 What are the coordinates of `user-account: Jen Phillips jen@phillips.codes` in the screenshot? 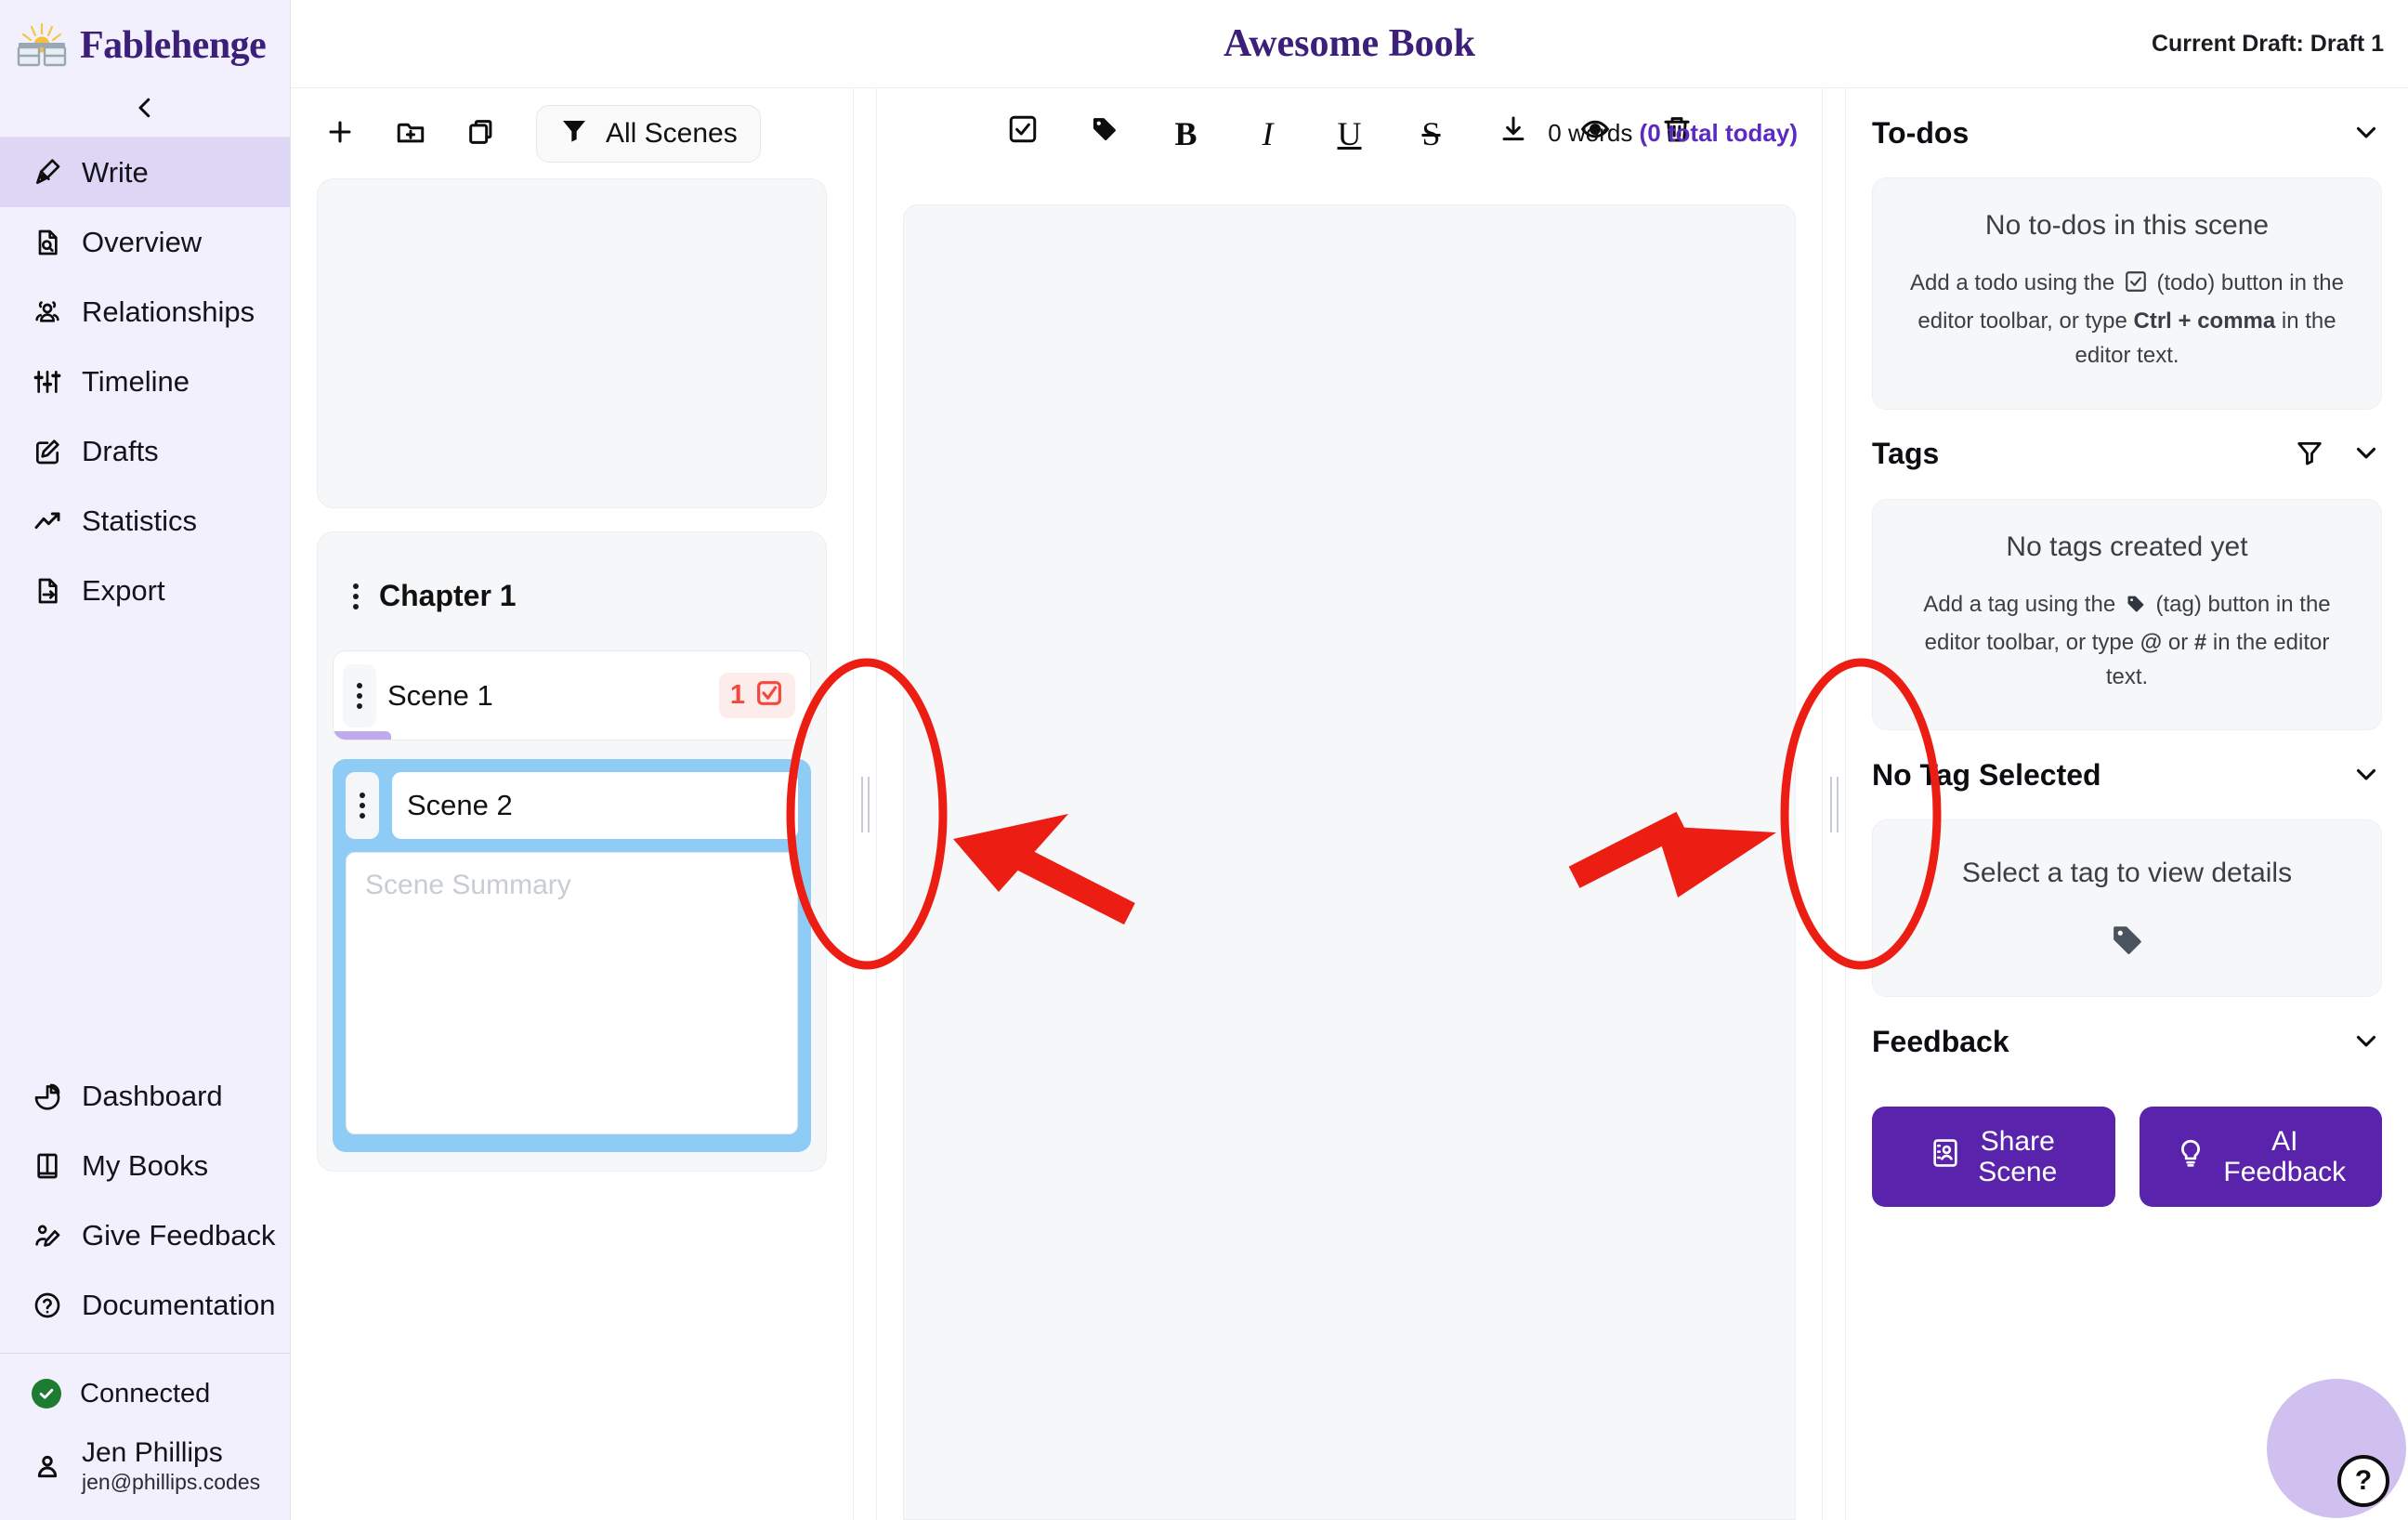 It's located at (145, 1477).